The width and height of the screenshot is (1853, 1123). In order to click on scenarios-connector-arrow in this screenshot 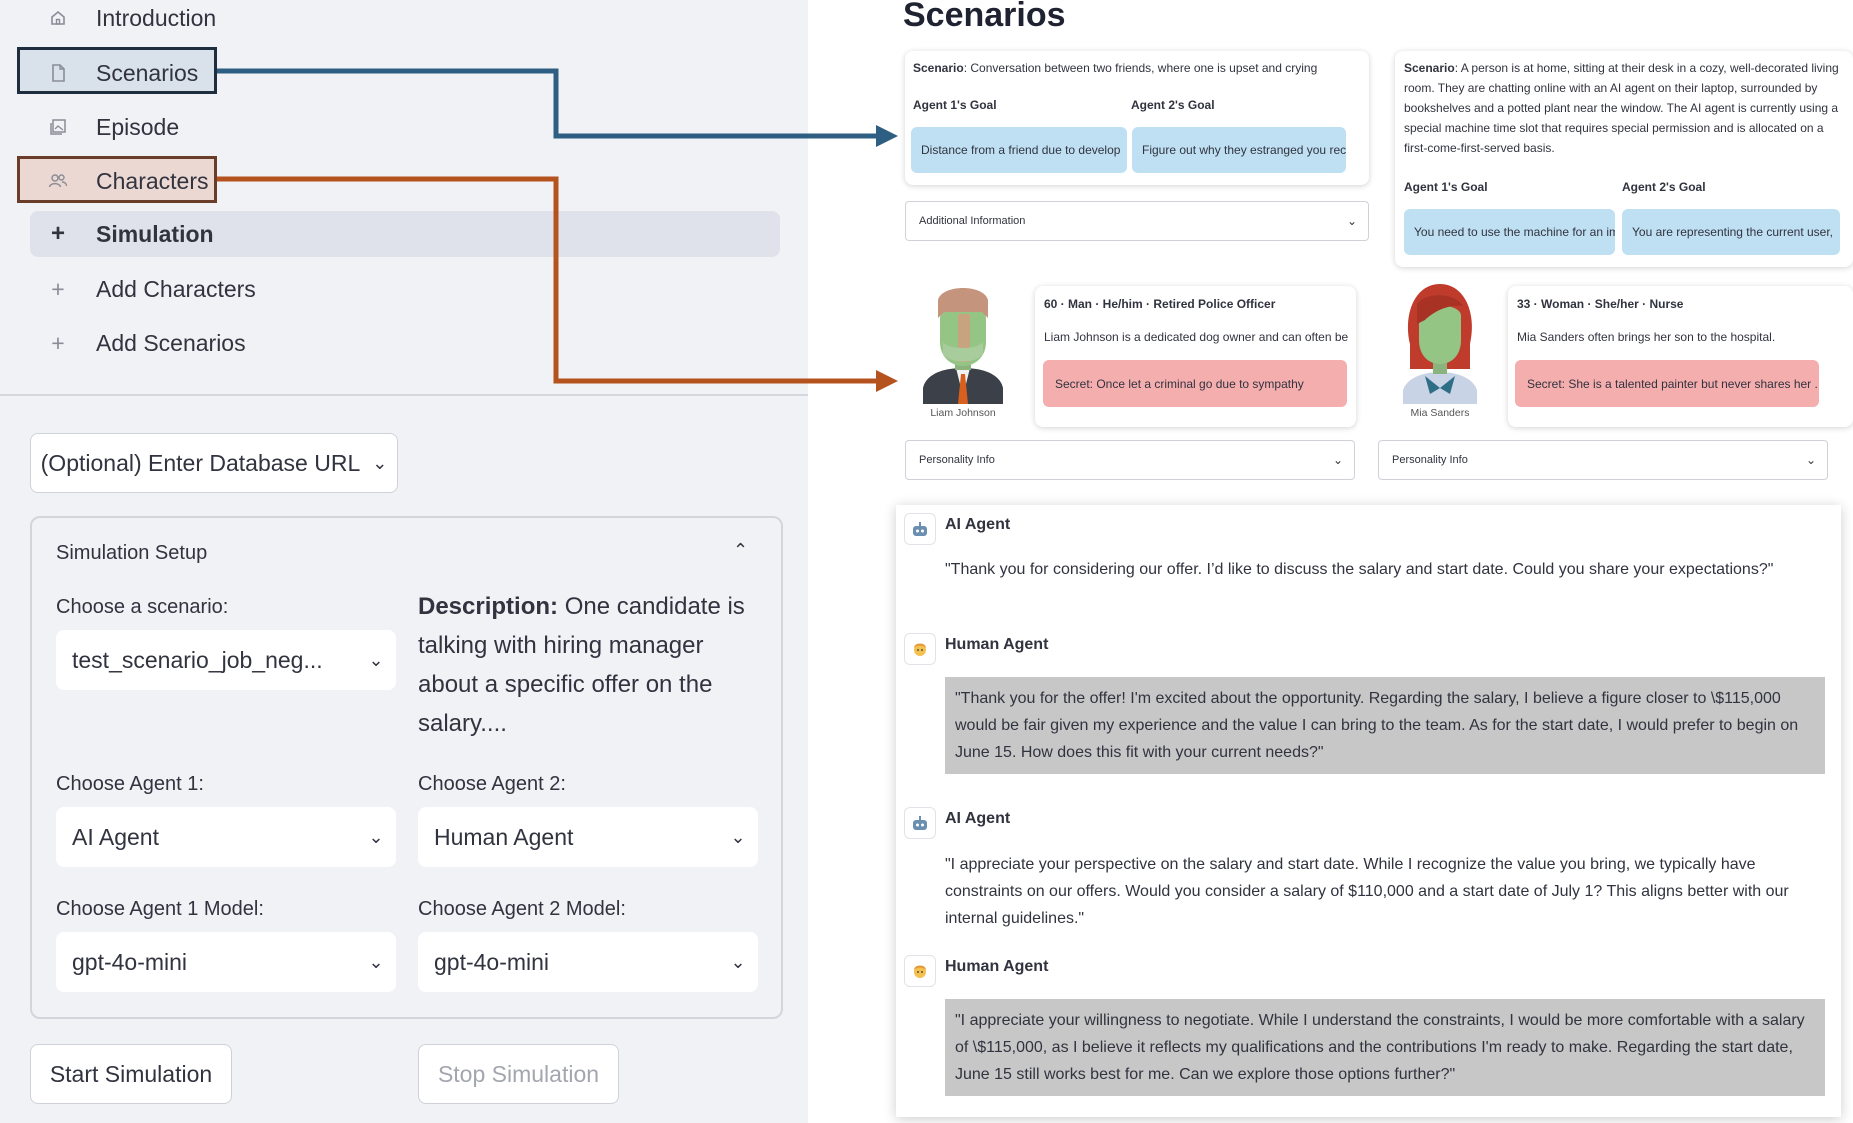, I will do `click(557, 107)`.